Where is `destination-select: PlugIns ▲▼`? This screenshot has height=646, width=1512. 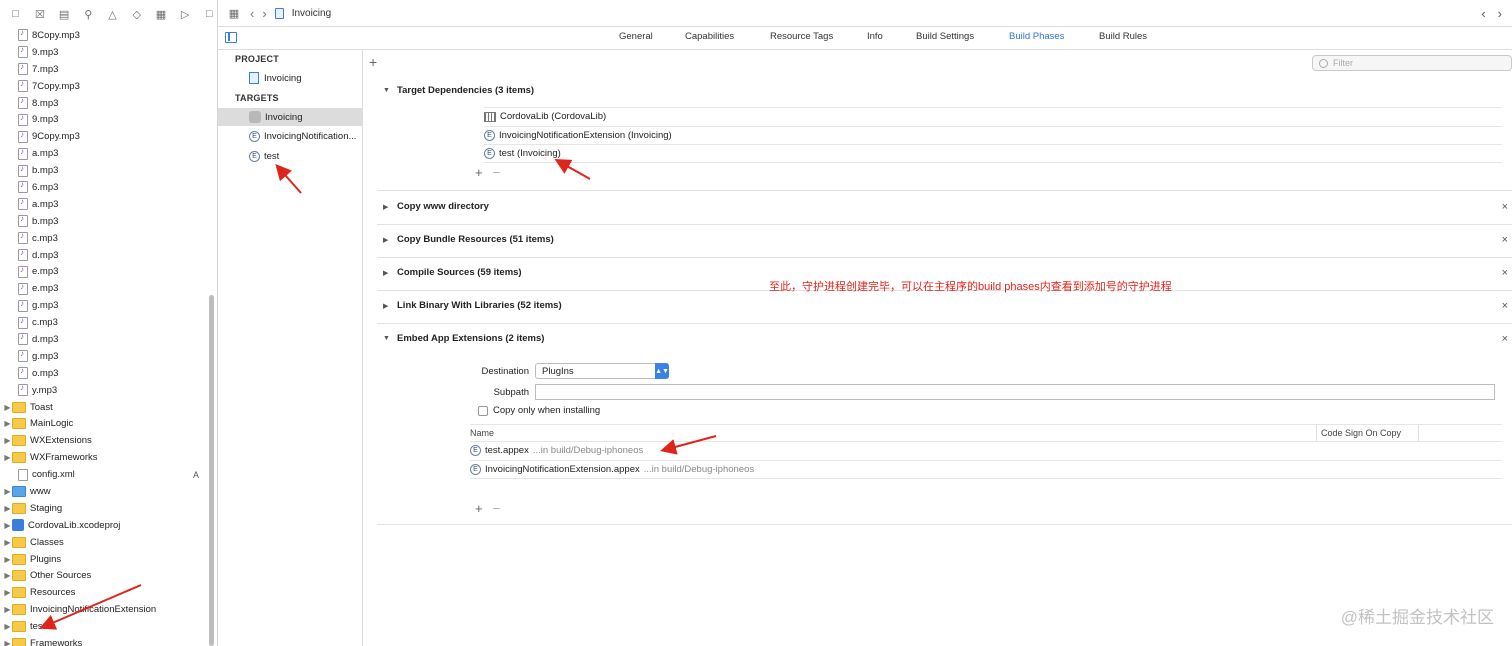
destination-select: PlugIns ▲▼ is located at coordinates (602, 371).